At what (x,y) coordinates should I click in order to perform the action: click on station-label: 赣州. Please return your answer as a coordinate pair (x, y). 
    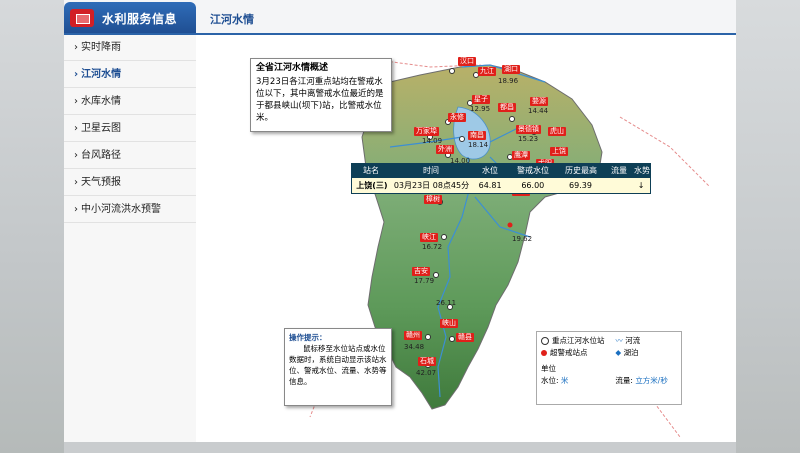
    Looking at the image, I should click on (413, 335).